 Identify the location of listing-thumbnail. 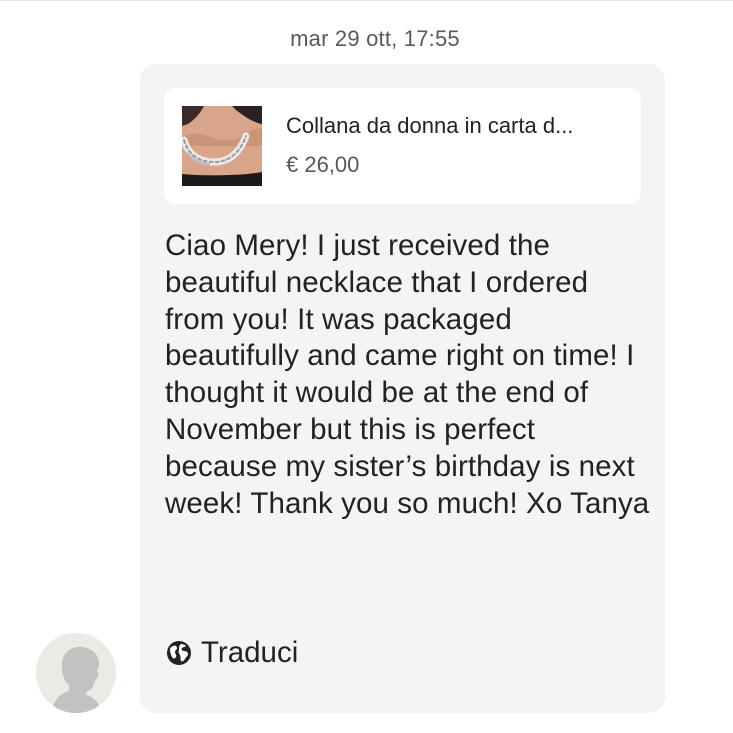
(222, 146).